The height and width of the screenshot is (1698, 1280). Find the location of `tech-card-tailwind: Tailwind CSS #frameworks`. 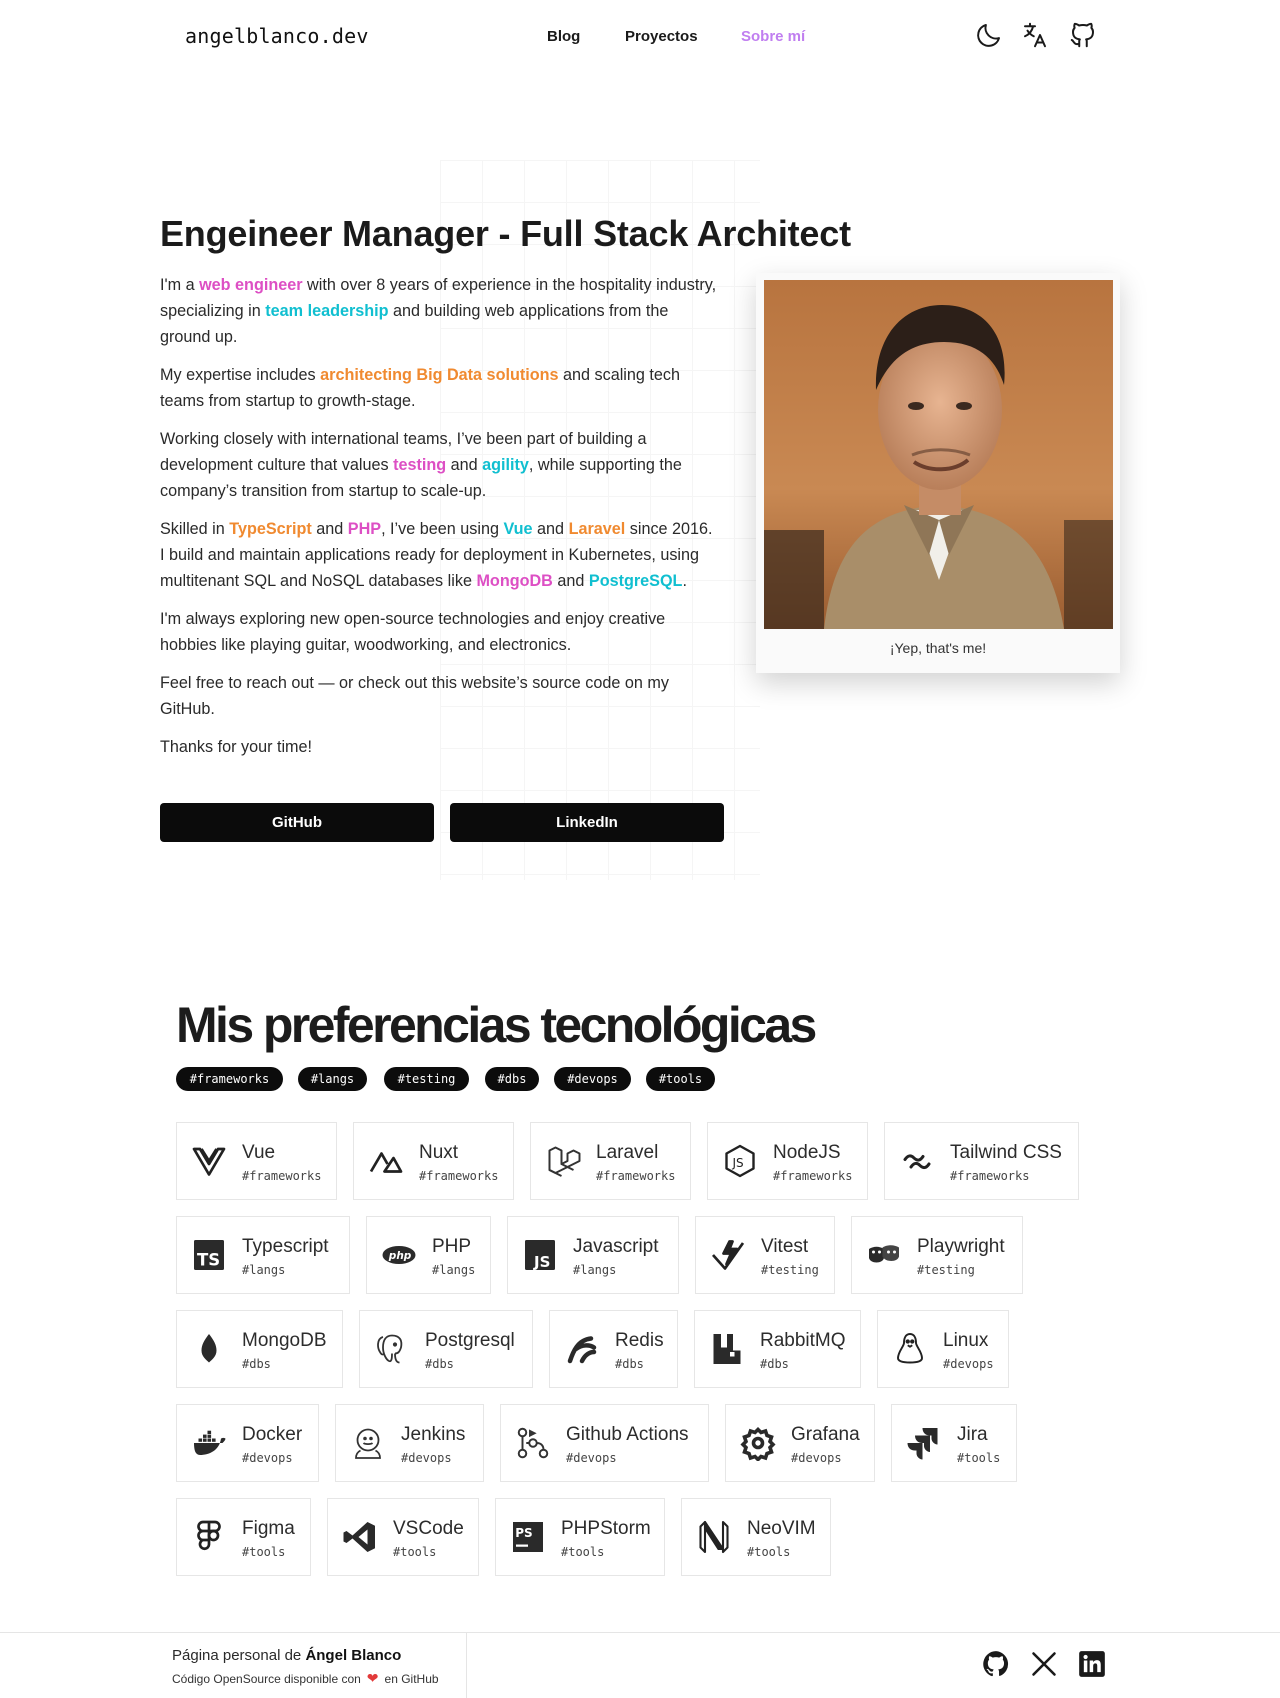

tech-card-tailwind: Tailwind CSS #frameworks is located at coordinates (981, 1161).